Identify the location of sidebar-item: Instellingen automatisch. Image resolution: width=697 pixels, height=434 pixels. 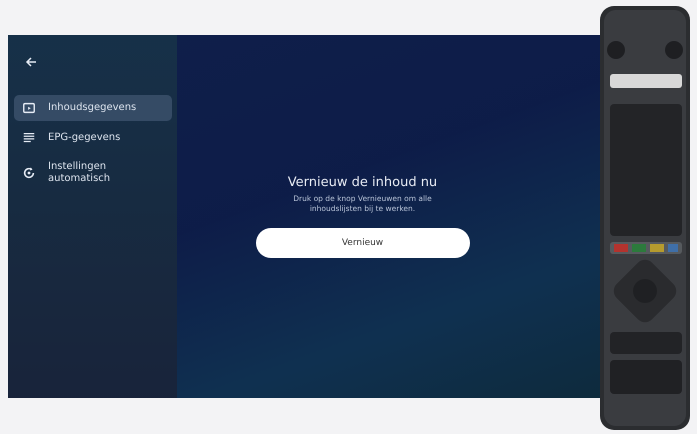
(93, 173).